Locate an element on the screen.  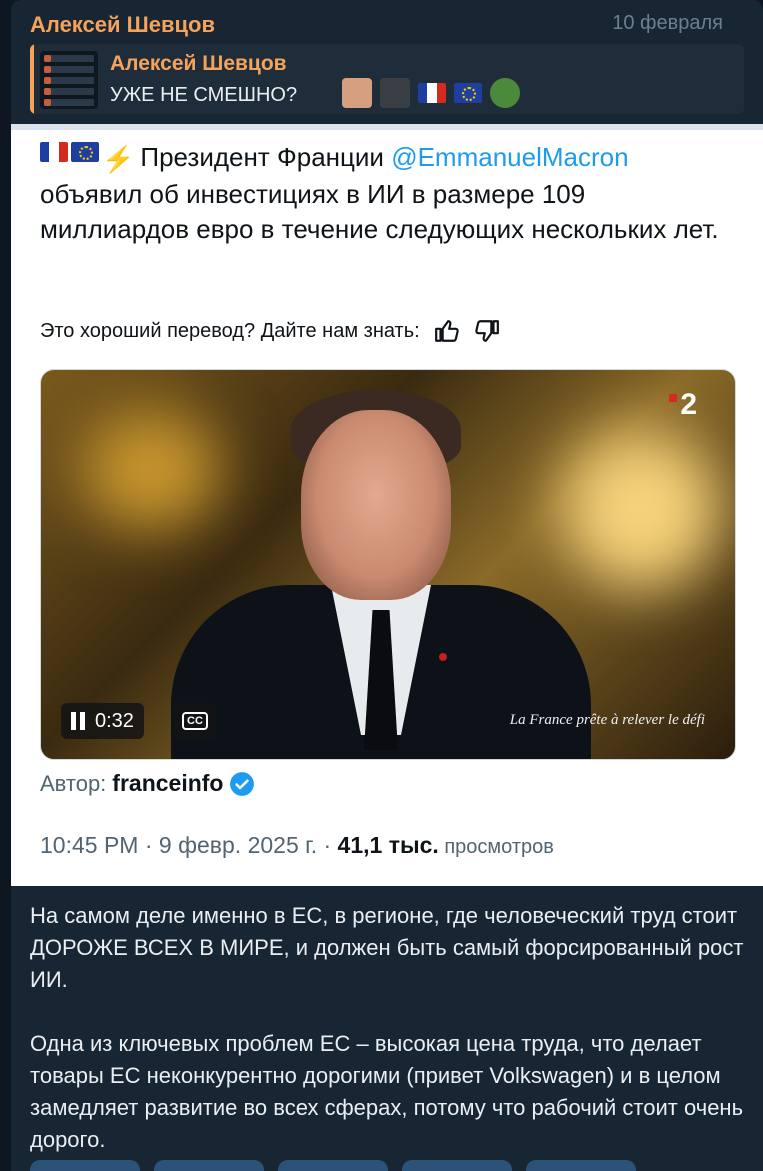
video-caption: La France prête à relever le défi is located at coordinates (607, 720).